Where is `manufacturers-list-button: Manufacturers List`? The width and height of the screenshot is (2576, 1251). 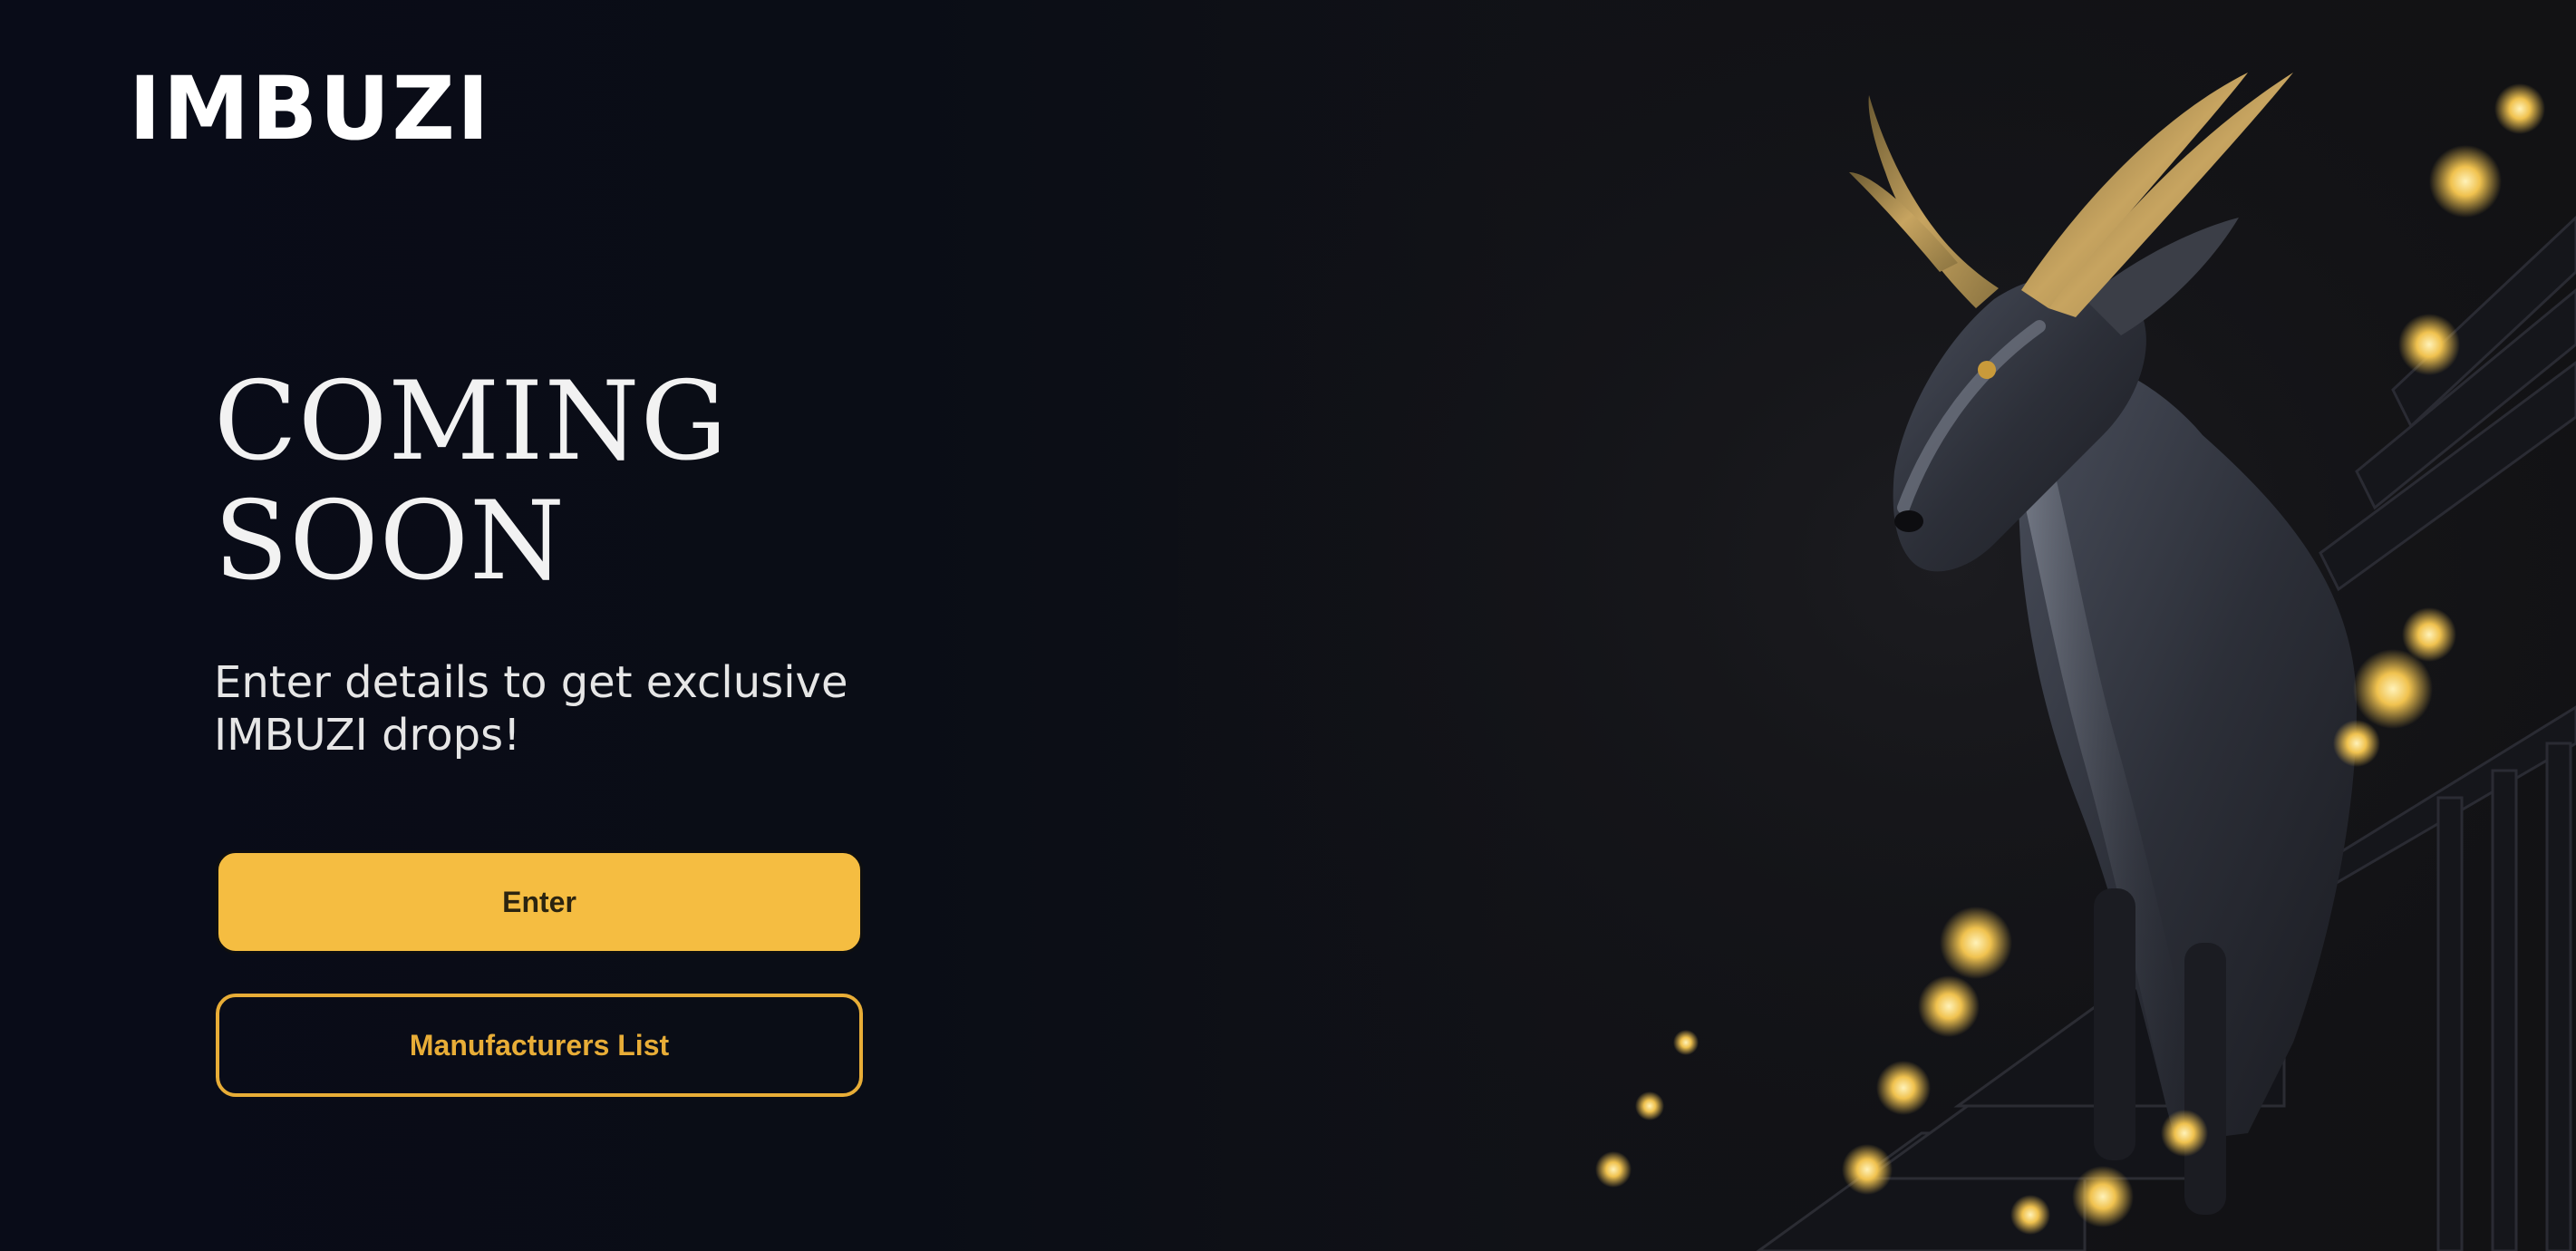
manufacturers-list-button: Manufacturers List is located at coordinates (539, 1045).